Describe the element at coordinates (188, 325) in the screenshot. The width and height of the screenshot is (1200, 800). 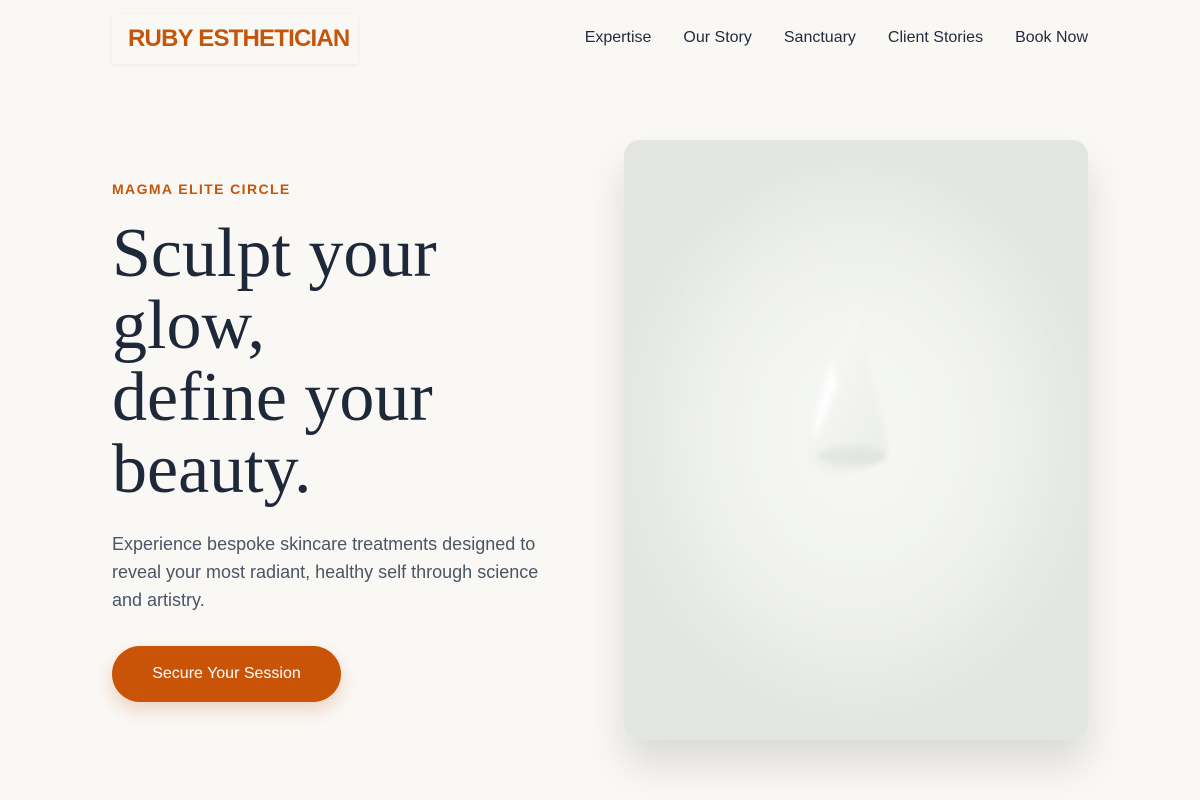
I see `headline-line: glow,` at that location.